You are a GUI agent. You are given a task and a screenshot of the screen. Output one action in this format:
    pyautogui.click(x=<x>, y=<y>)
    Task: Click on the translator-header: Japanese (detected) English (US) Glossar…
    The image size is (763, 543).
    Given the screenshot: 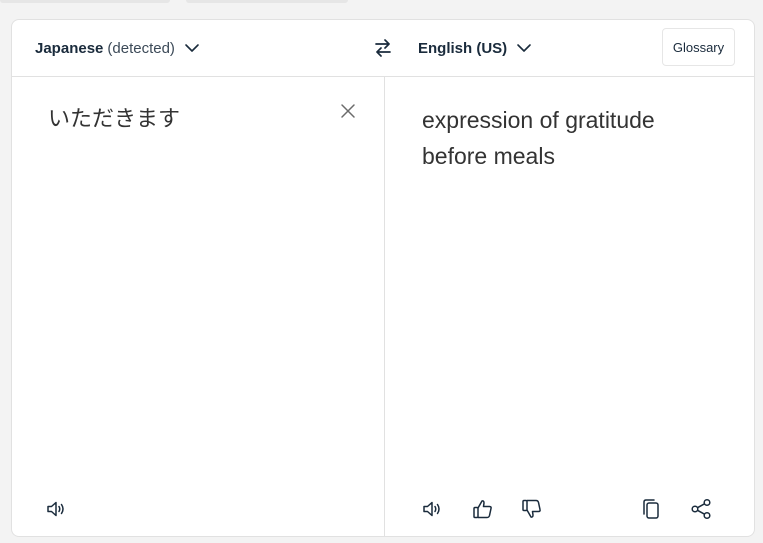 What is the action you would take?
    pyautogui.click(x=383, y=48)
    